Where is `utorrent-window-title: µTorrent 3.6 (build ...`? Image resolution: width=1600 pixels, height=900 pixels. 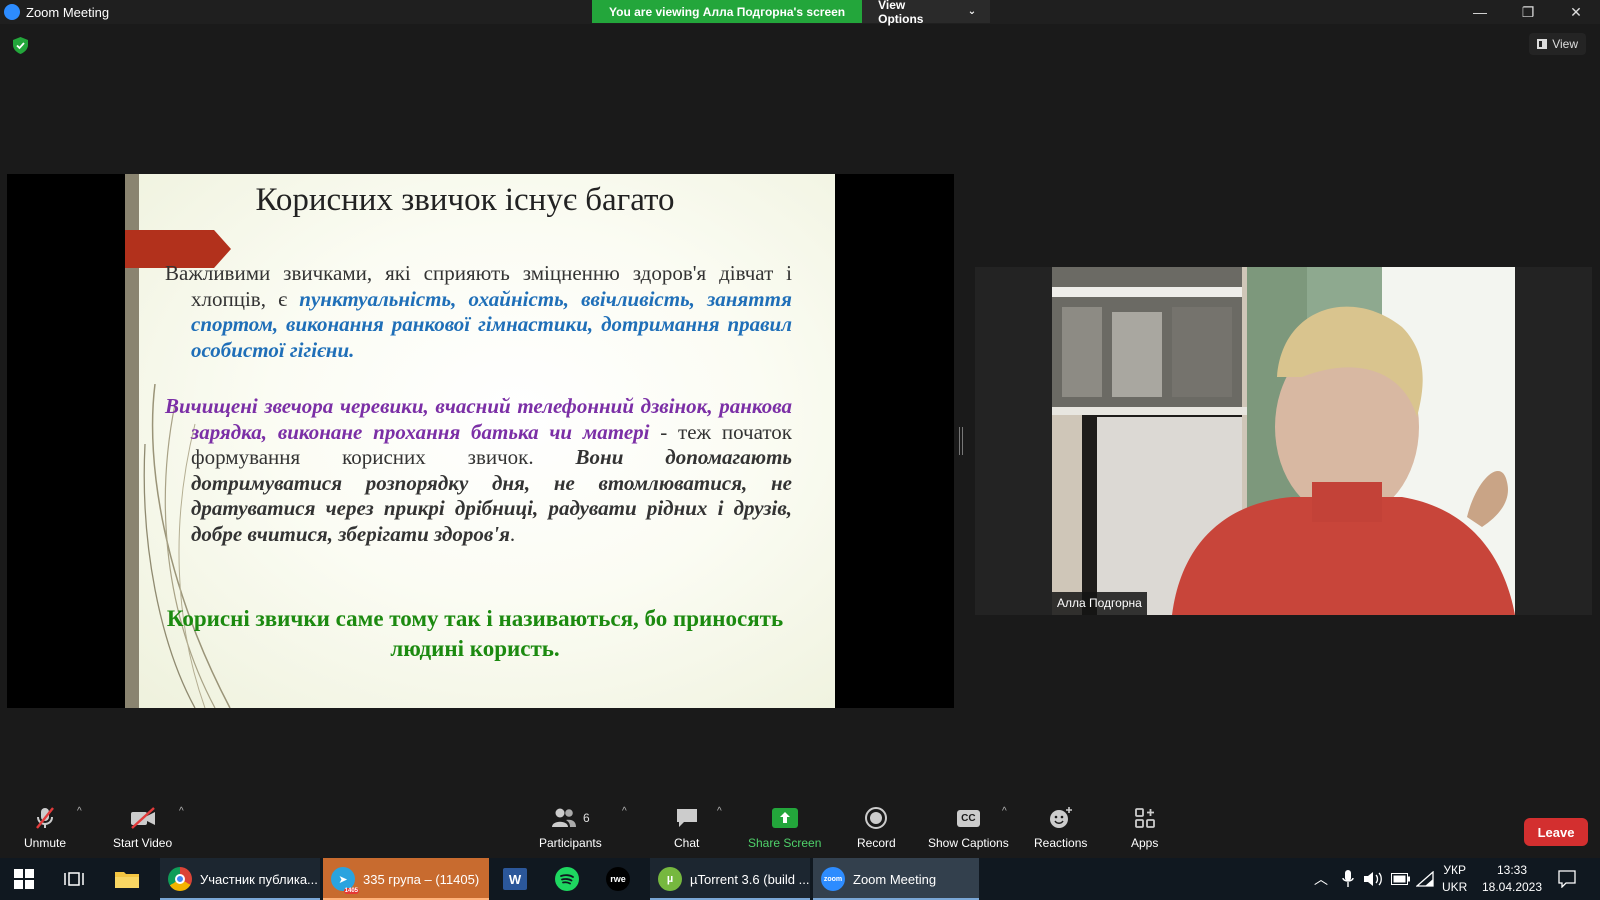 utorrent-window-title: µTorrent 3.6 (build ... is located at coordinates (750, 879).